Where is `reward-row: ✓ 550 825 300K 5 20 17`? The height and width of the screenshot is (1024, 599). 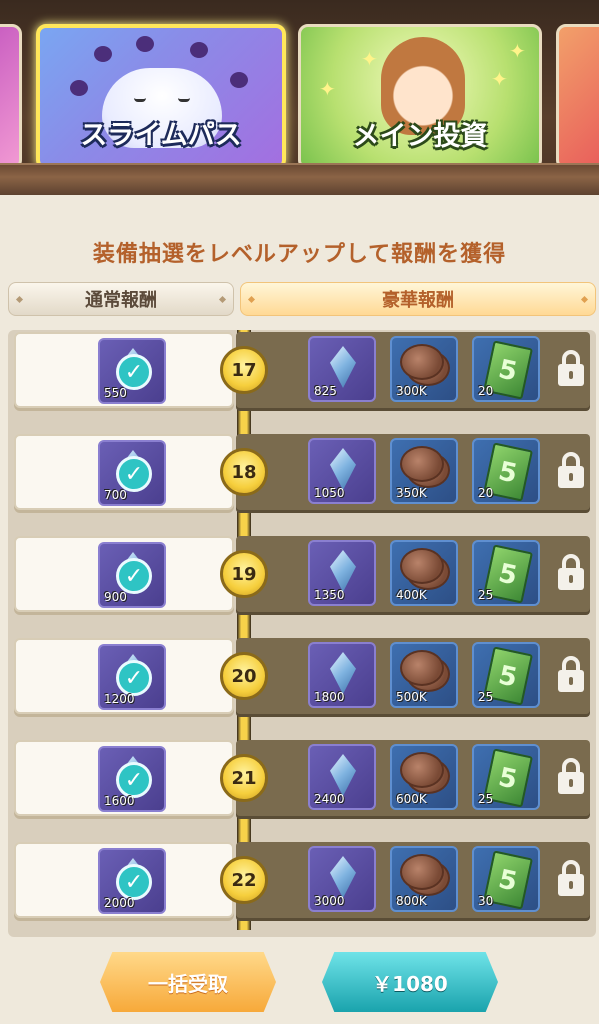
reward-row: ✓ 550 825 300K 5 20 17 is located at coordinates (302, 374).